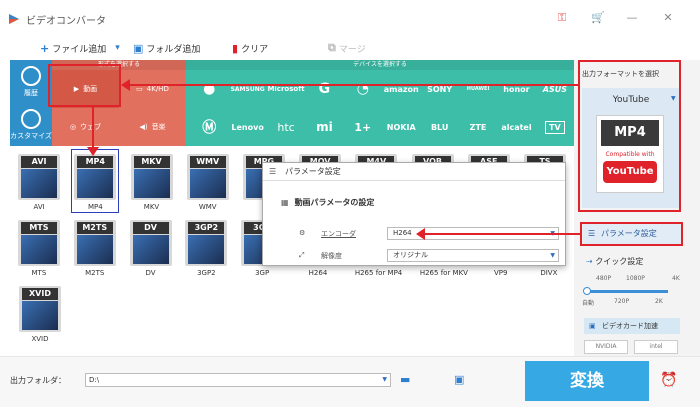  I want to click on folder-plus-icon: ▣, so click(138, 48).